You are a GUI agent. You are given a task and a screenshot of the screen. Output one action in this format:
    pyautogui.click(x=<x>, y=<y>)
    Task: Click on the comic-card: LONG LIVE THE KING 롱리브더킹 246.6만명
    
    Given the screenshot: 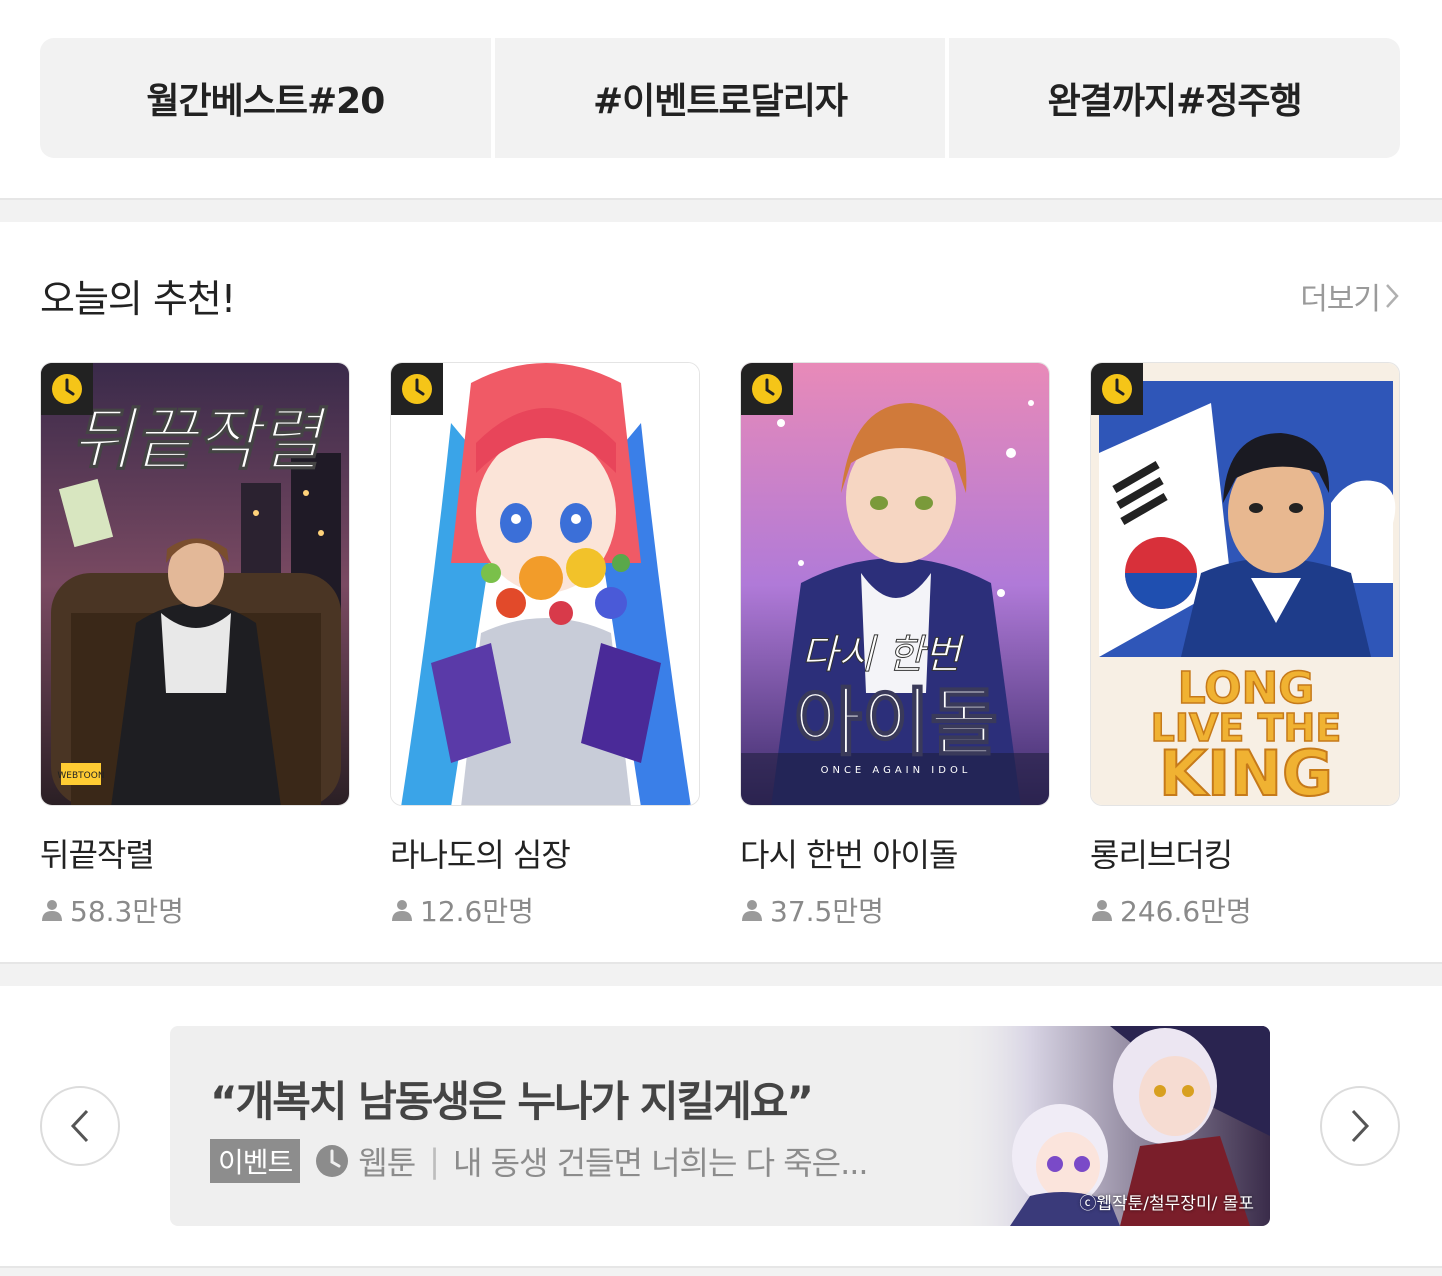 What is the action you would take?
    pyautogui.click(x=1245, y=646)
    